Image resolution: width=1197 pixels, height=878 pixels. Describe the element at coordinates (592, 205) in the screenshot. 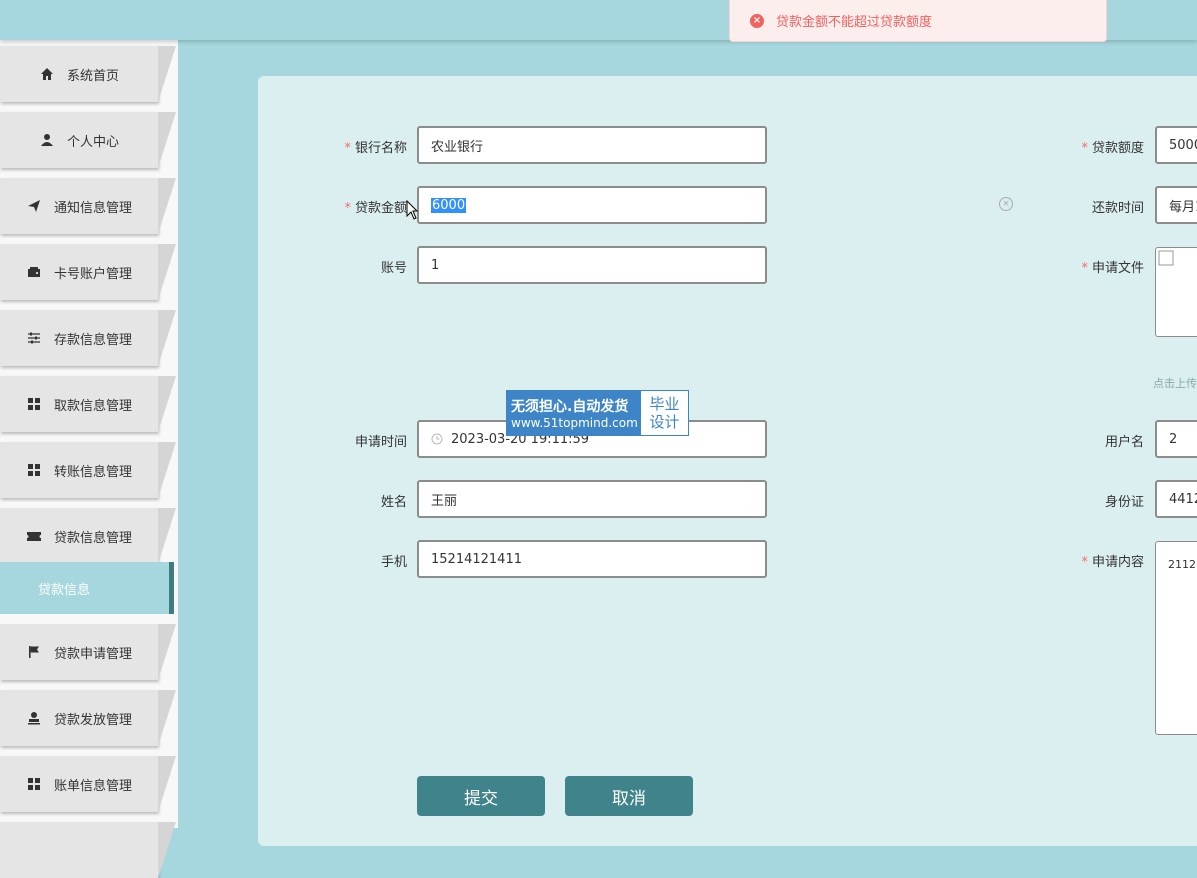

I see `loan-amount-input: 6000` at that location.